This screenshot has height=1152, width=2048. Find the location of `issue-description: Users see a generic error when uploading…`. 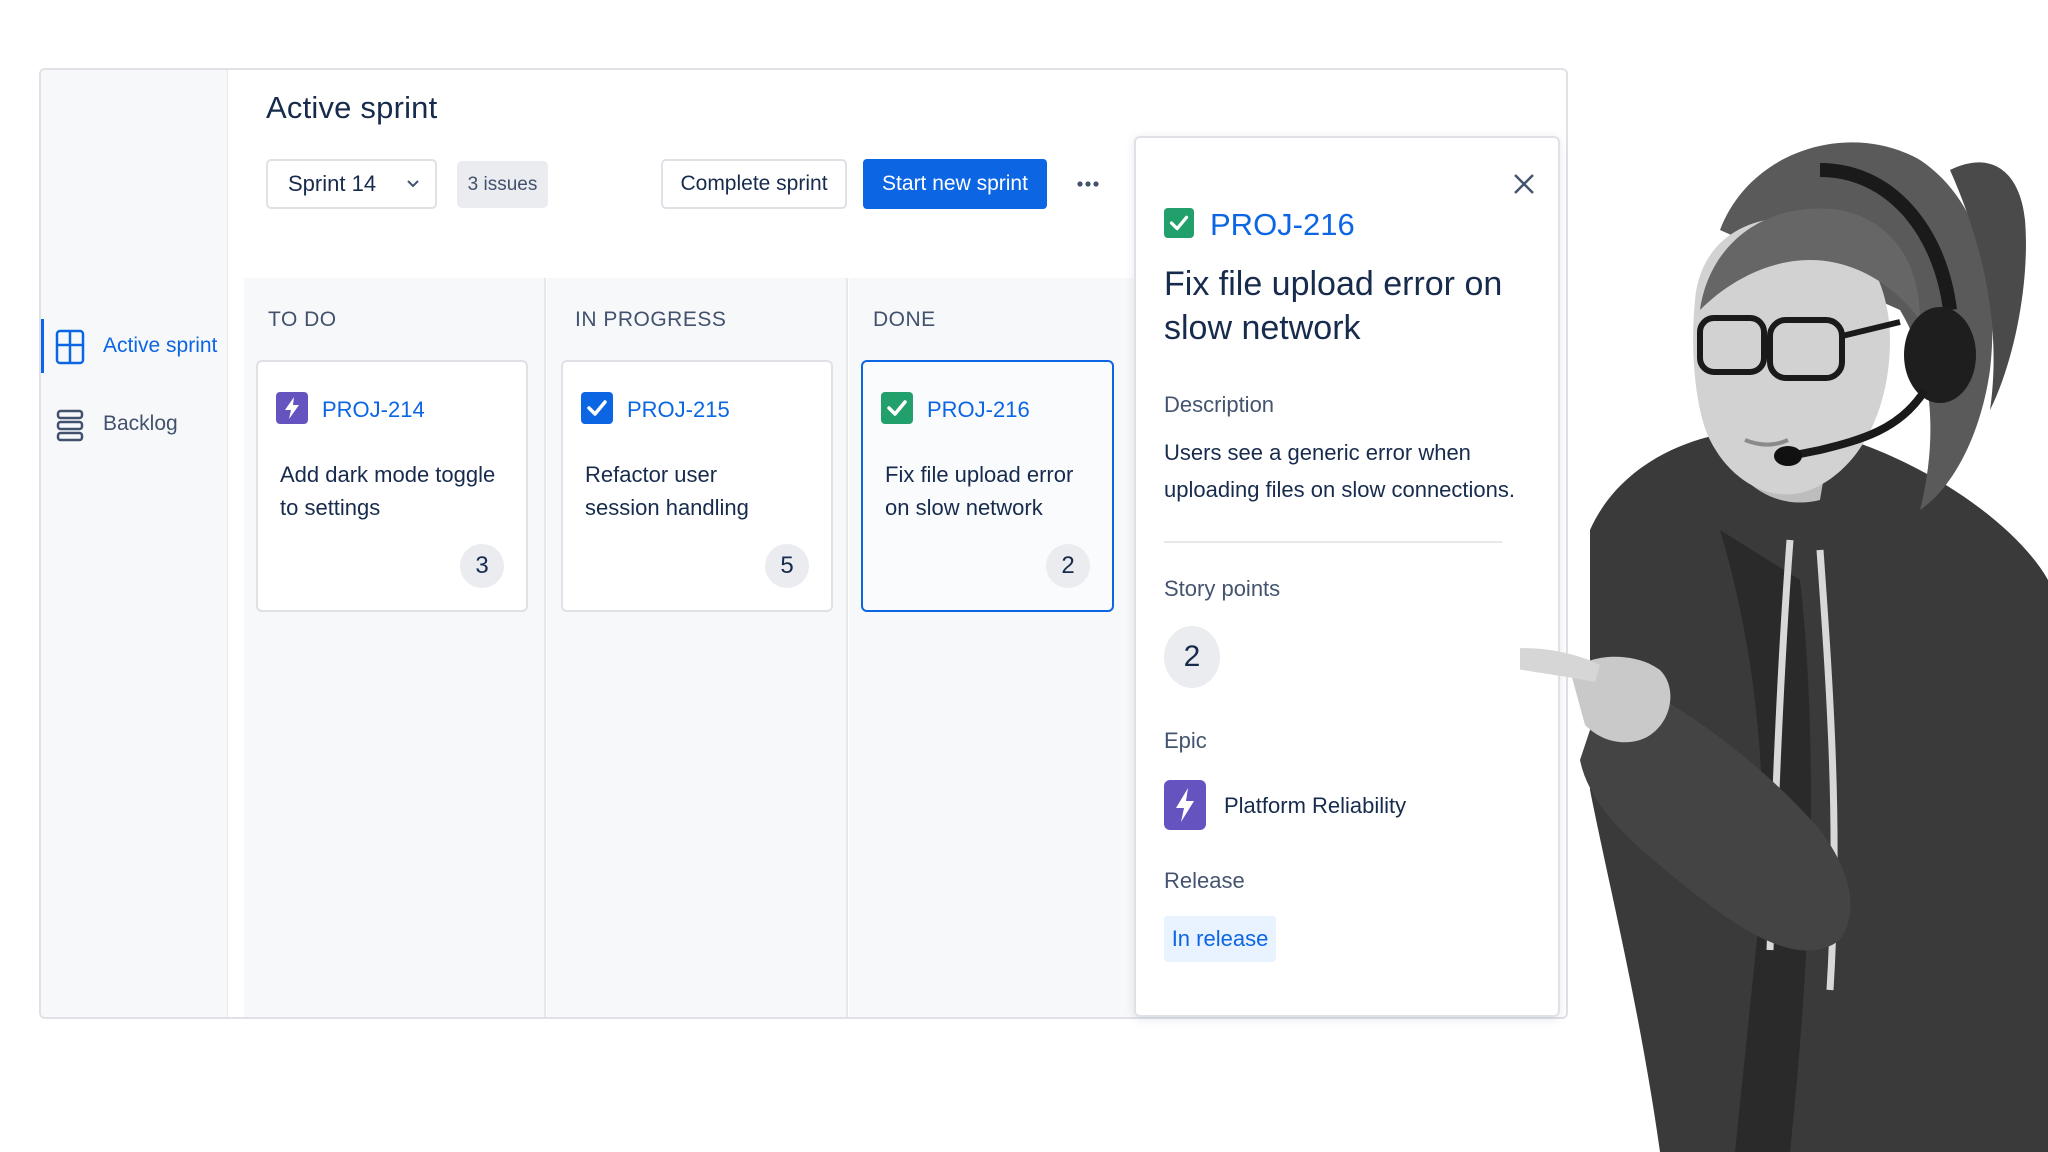

issue-description: Users see a generic error when uploading… is located at coordinates (1340, 471).